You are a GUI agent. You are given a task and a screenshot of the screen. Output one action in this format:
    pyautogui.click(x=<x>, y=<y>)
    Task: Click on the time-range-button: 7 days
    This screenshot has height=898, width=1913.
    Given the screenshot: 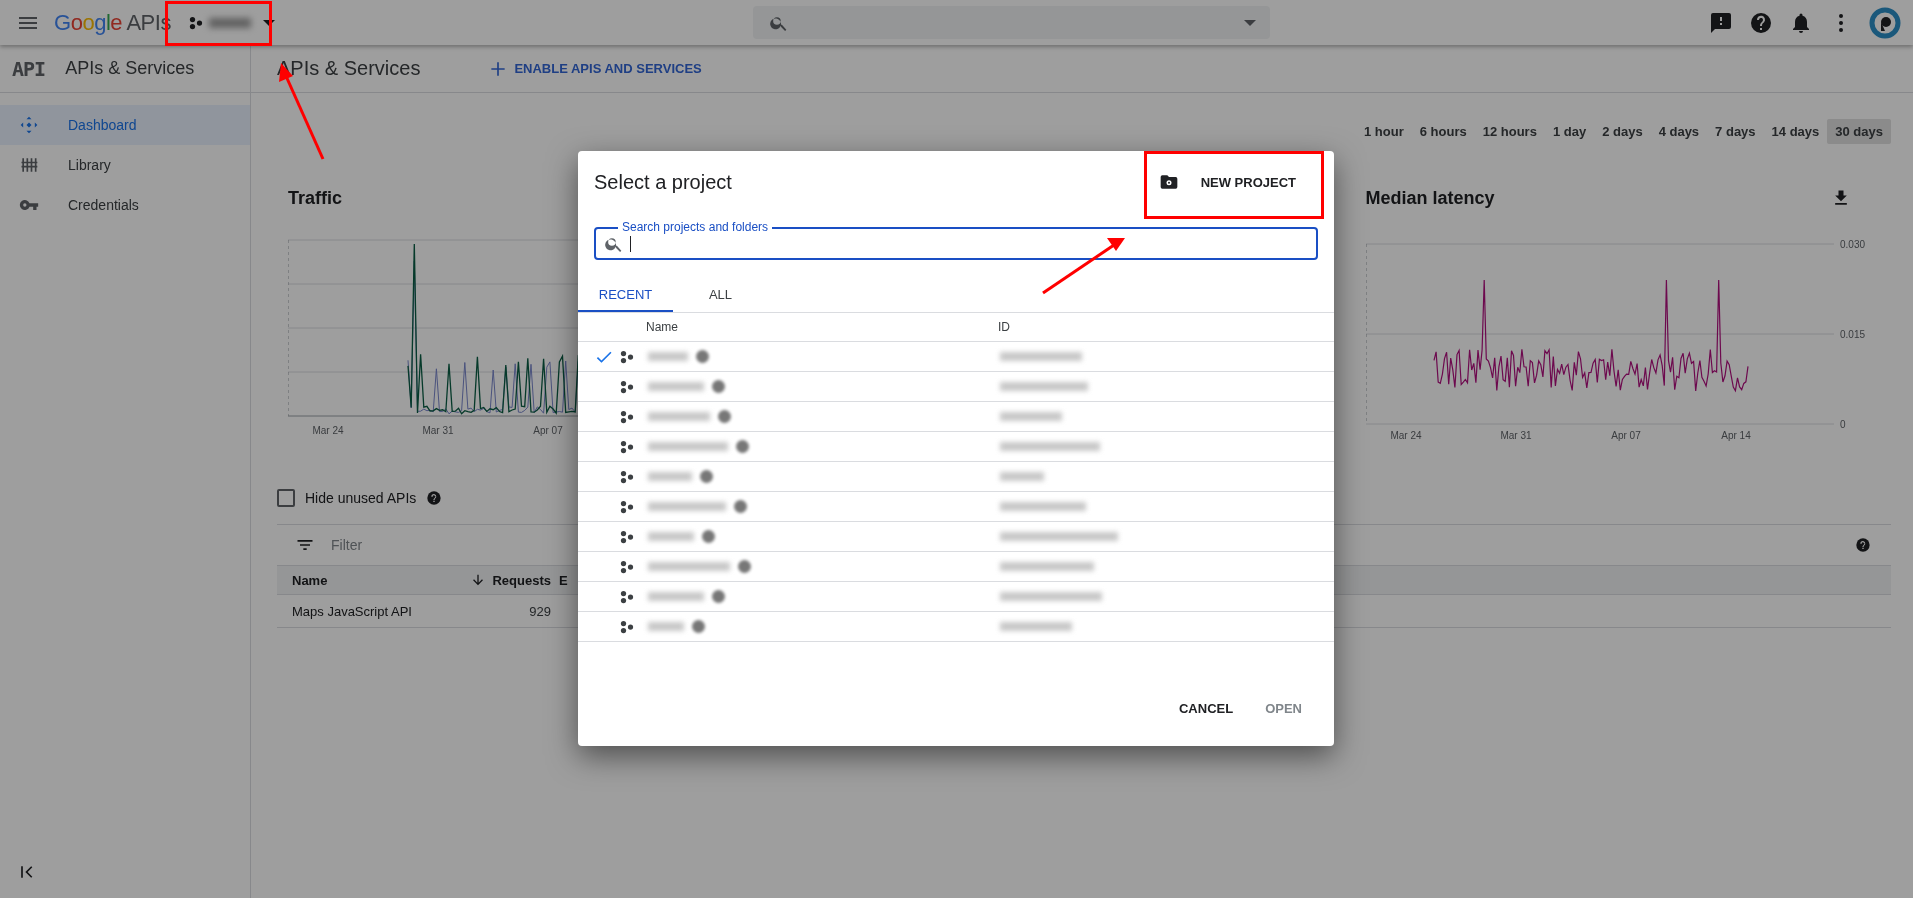 What is the action you would take?
    pyautogui.click(x=1735, y=131)
    